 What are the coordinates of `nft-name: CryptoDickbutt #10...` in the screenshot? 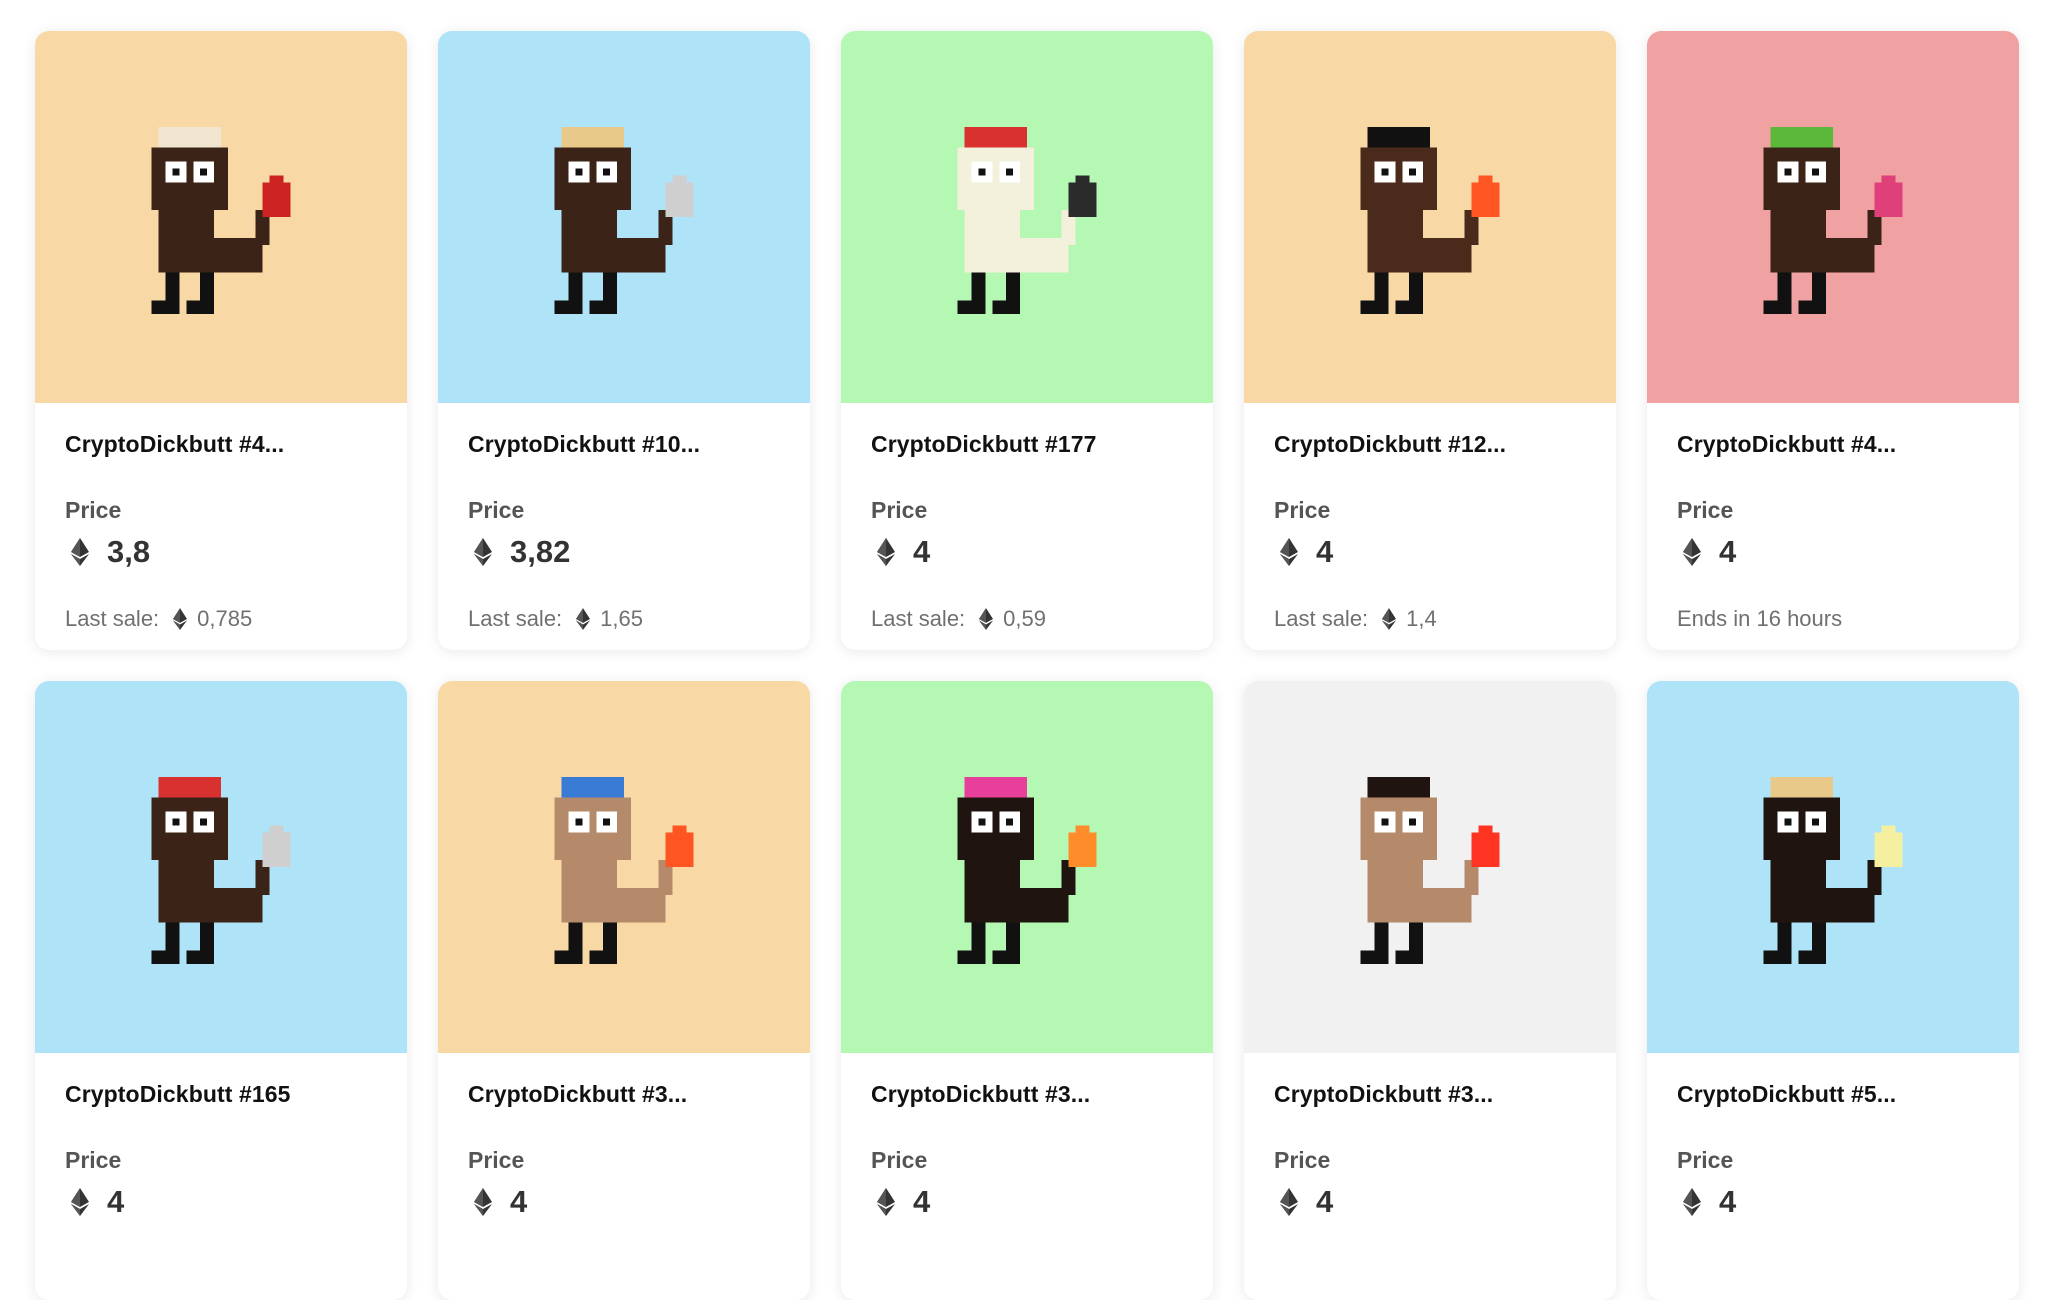 It's located at (624, 444).